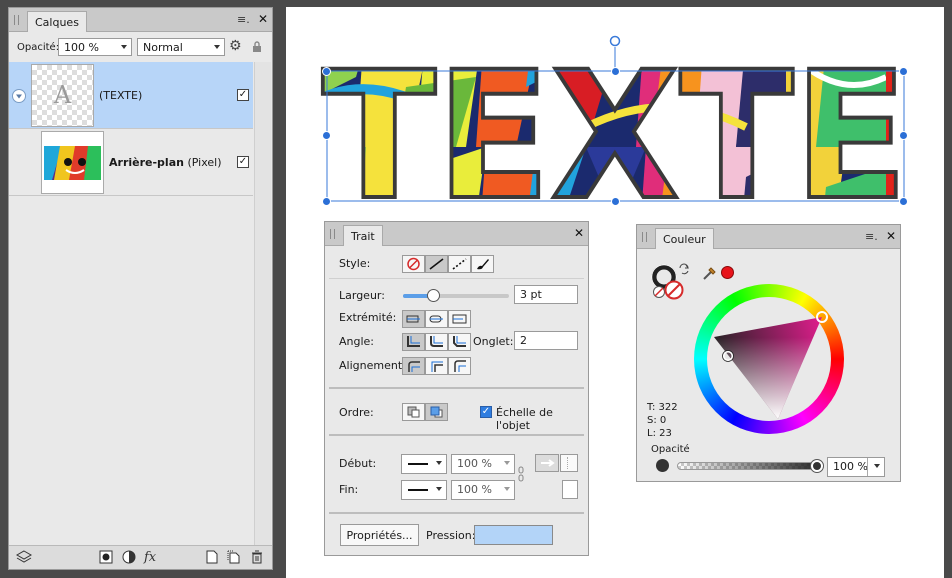  I want to click on end-arrow-dropdown, so click(424, 490).